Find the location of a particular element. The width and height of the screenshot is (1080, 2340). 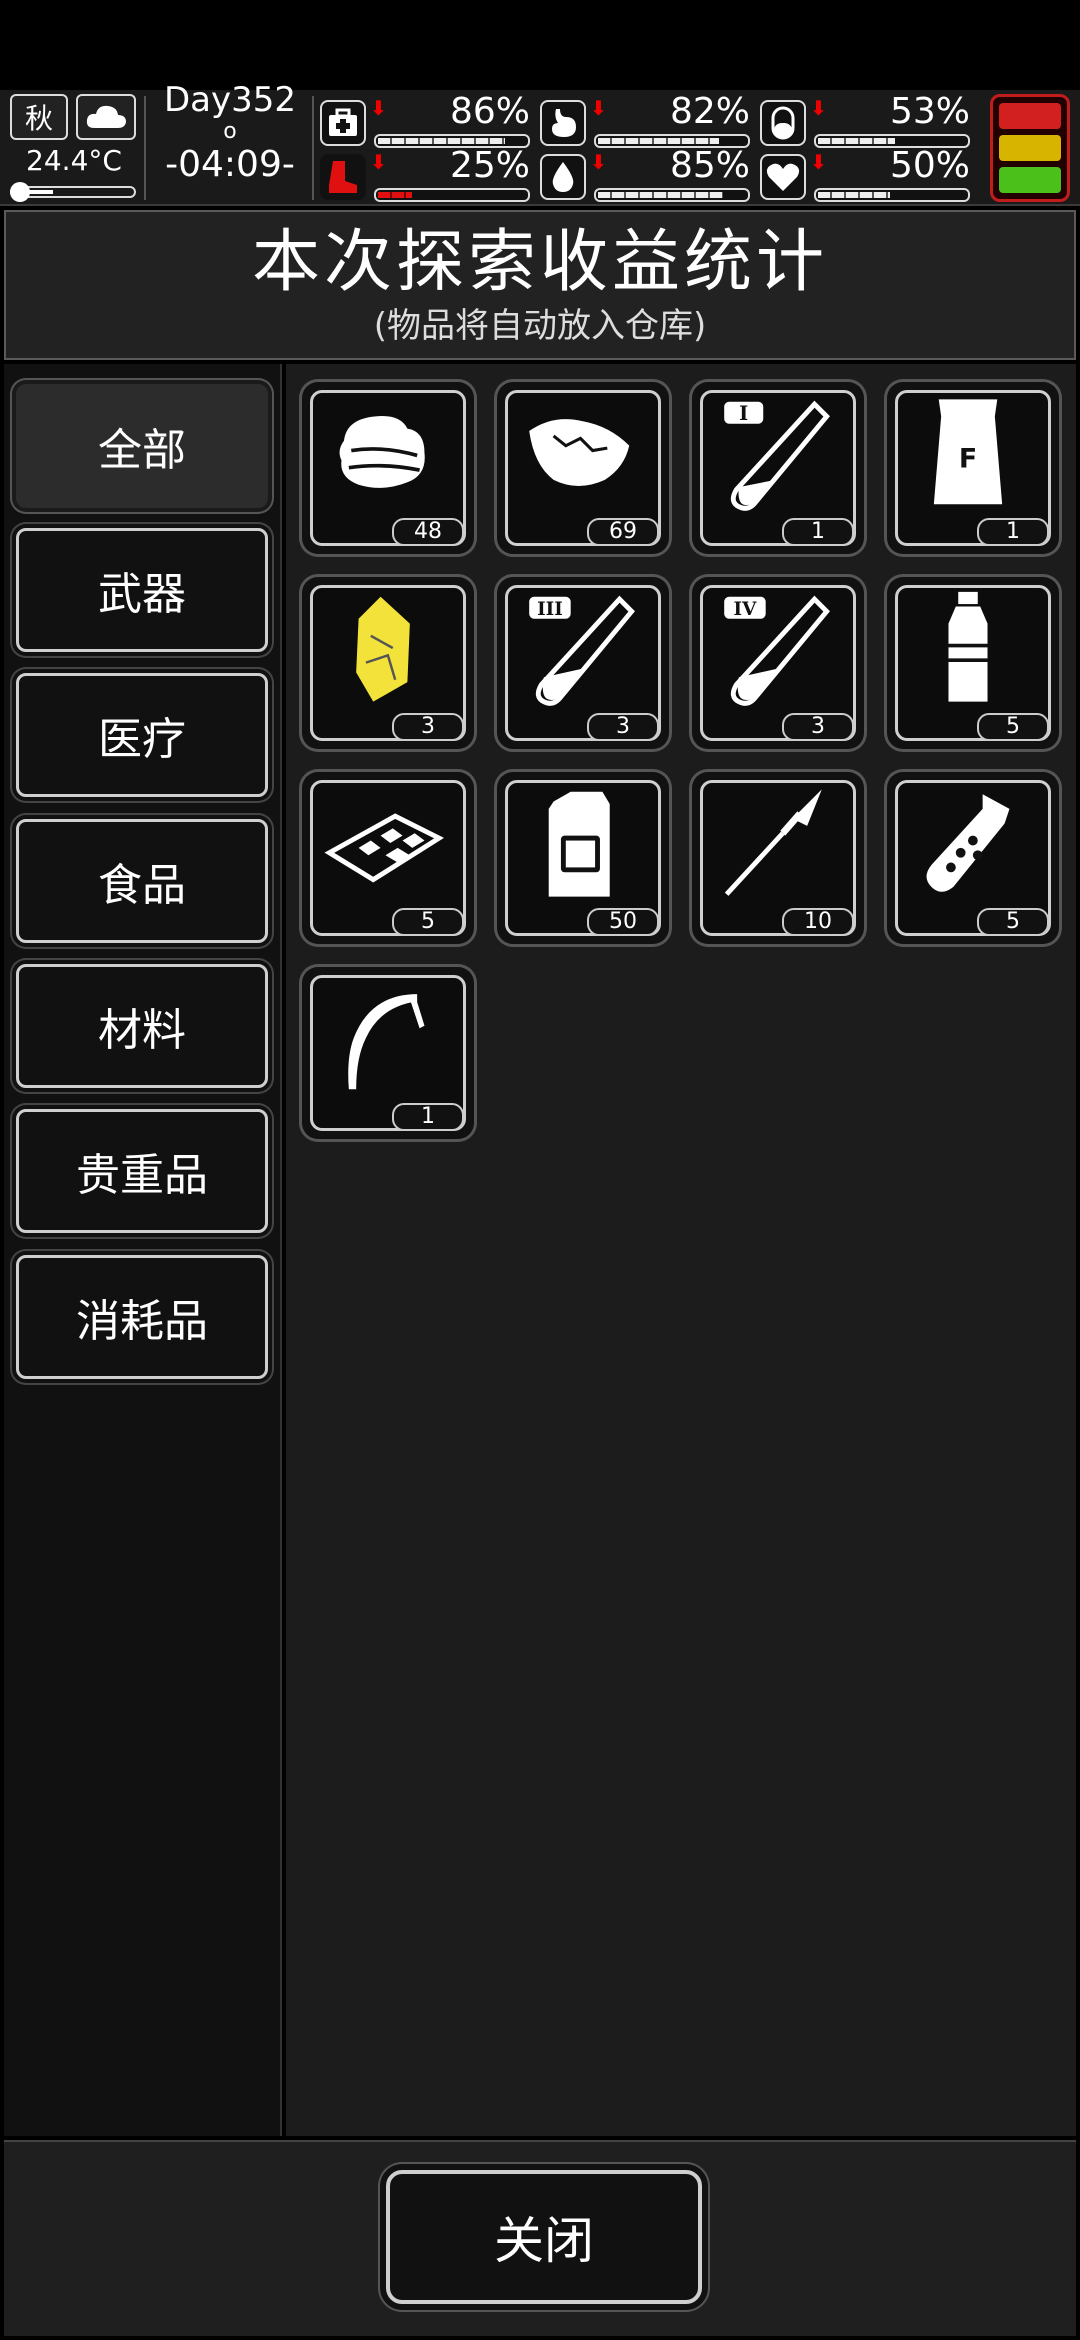

item-slot-gold-ore: 3 is located at coordinates (388, 663).